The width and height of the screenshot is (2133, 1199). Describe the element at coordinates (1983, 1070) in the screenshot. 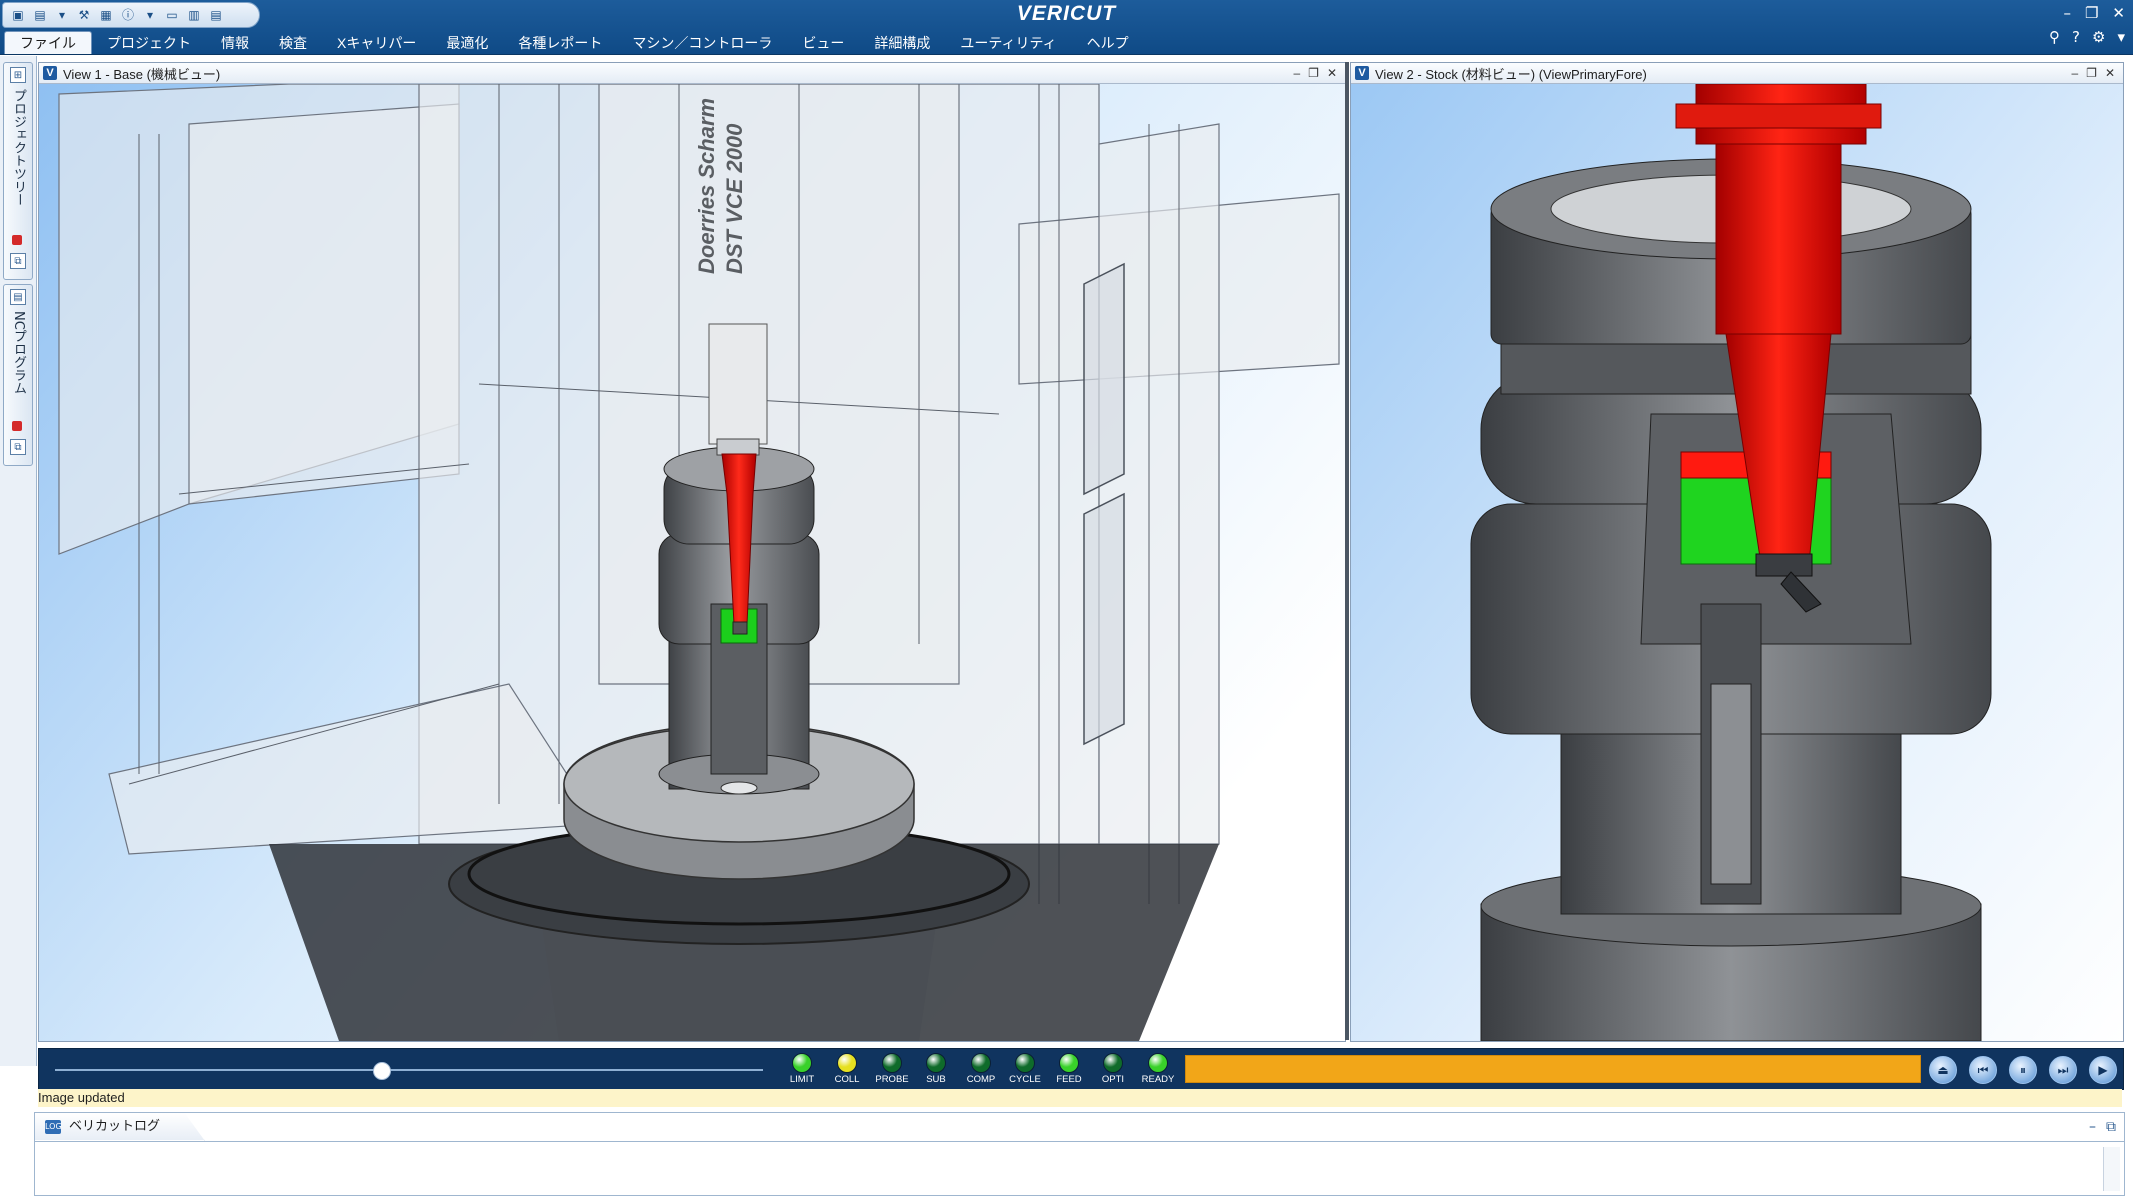

I see `rewind-icon: ⏮` at that location.